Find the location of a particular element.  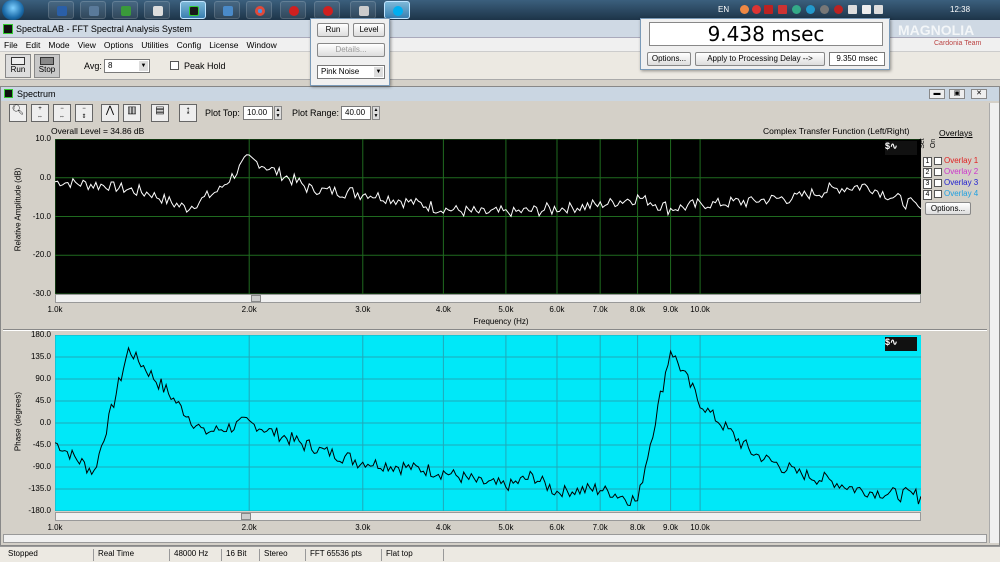

vertical-scrollbar is located at coordinates (994, 323).